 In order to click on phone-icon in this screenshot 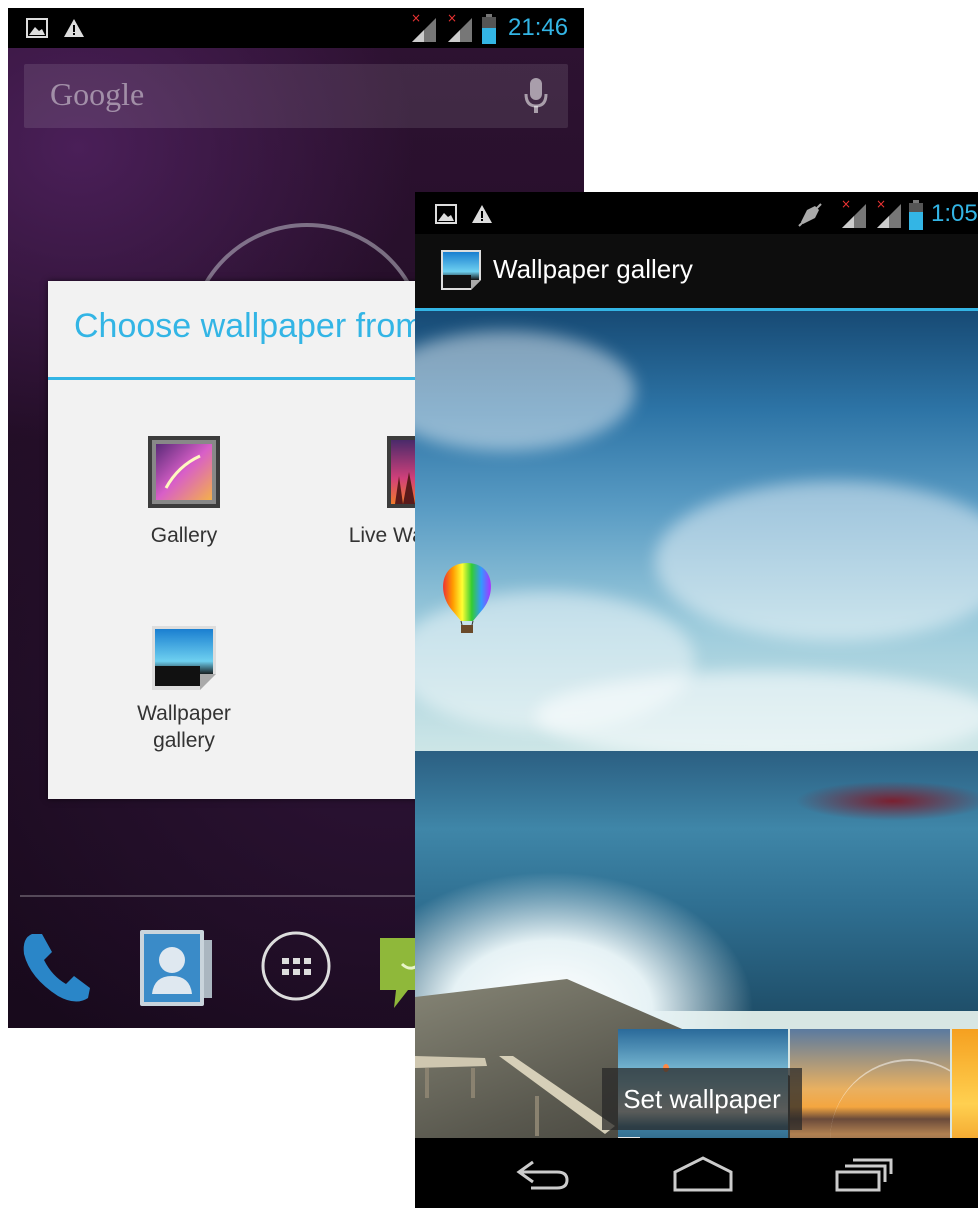, I will do `click(58, 968)`.